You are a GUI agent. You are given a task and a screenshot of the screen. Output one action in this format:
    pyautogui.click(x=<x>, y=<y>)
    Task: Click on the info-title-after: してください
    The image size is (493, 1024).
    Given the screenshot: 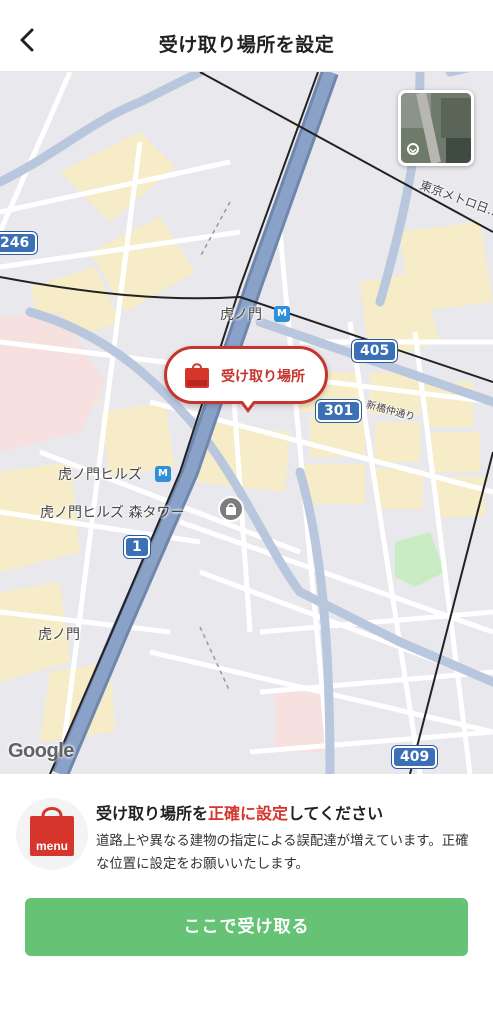 What is the action you would take?
    pyautogui.click(x=336, y=813)
    